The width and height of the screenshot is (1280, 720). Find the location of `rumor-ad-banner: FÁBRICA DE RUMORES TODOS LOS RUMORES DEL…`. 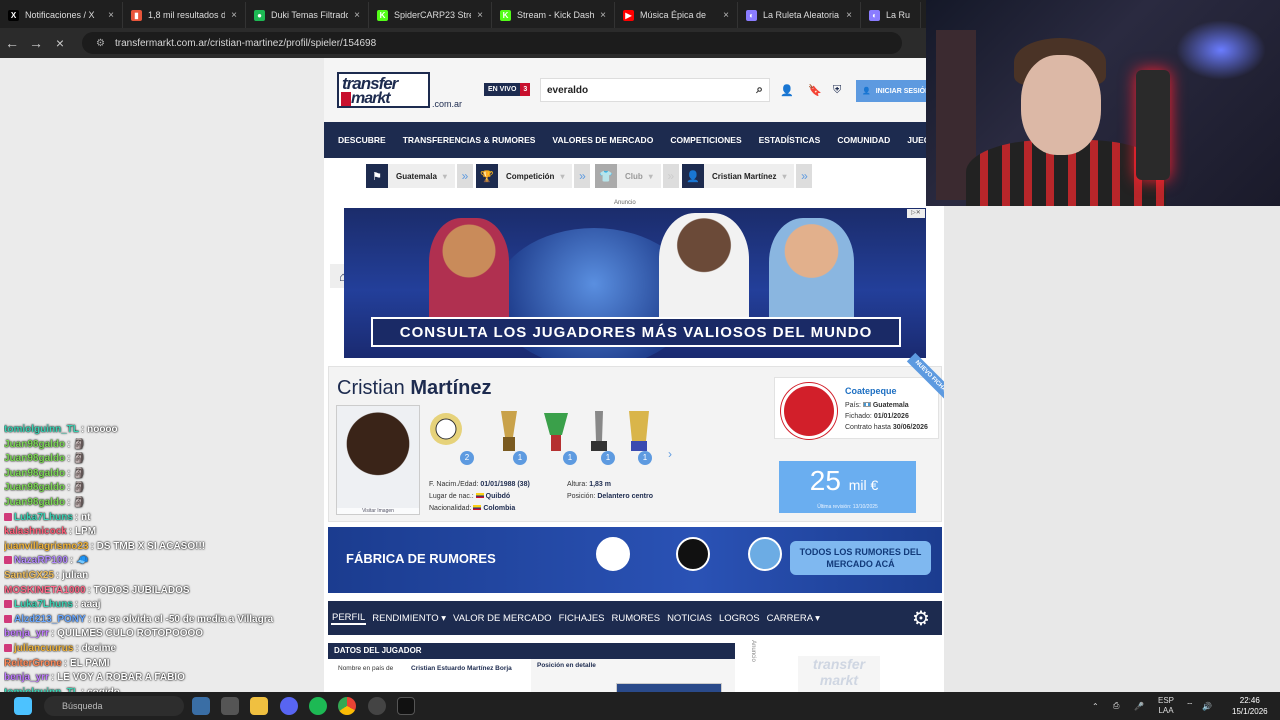

rumor-ad-banner: FÁBRICA DE RUMORES TODOS LOS RUMORES DEL… is located at coordinates (635, 560).